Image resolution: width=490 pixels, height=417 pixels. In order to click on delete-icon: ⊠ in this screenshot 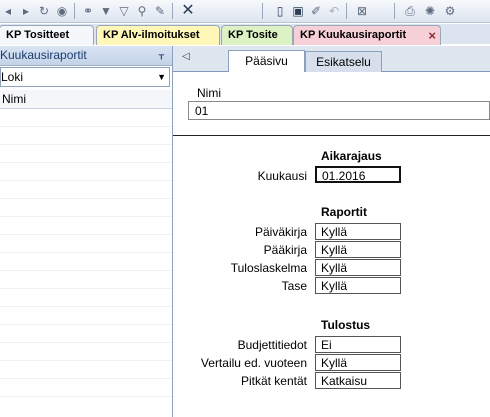, I will do `click(362, 11)`.